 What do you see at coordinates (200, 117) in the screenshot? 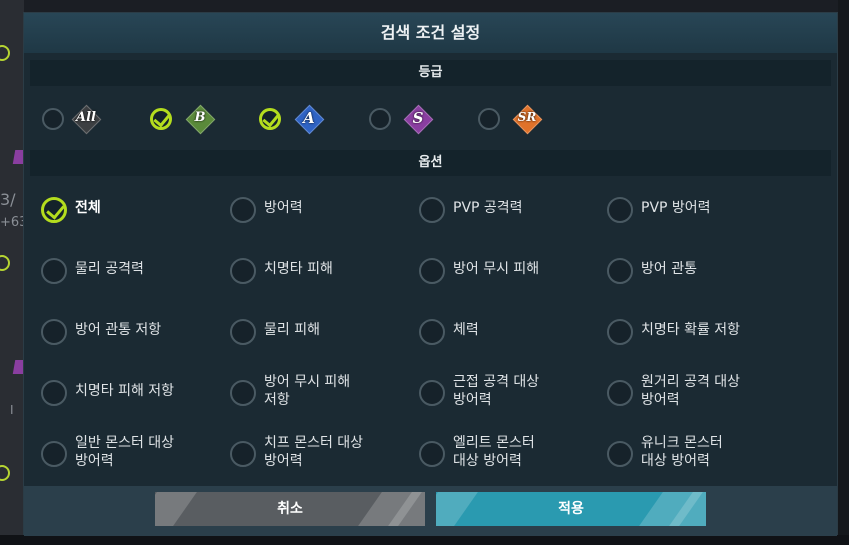
I see `grade-label: B` at bounding box center [200, 117].